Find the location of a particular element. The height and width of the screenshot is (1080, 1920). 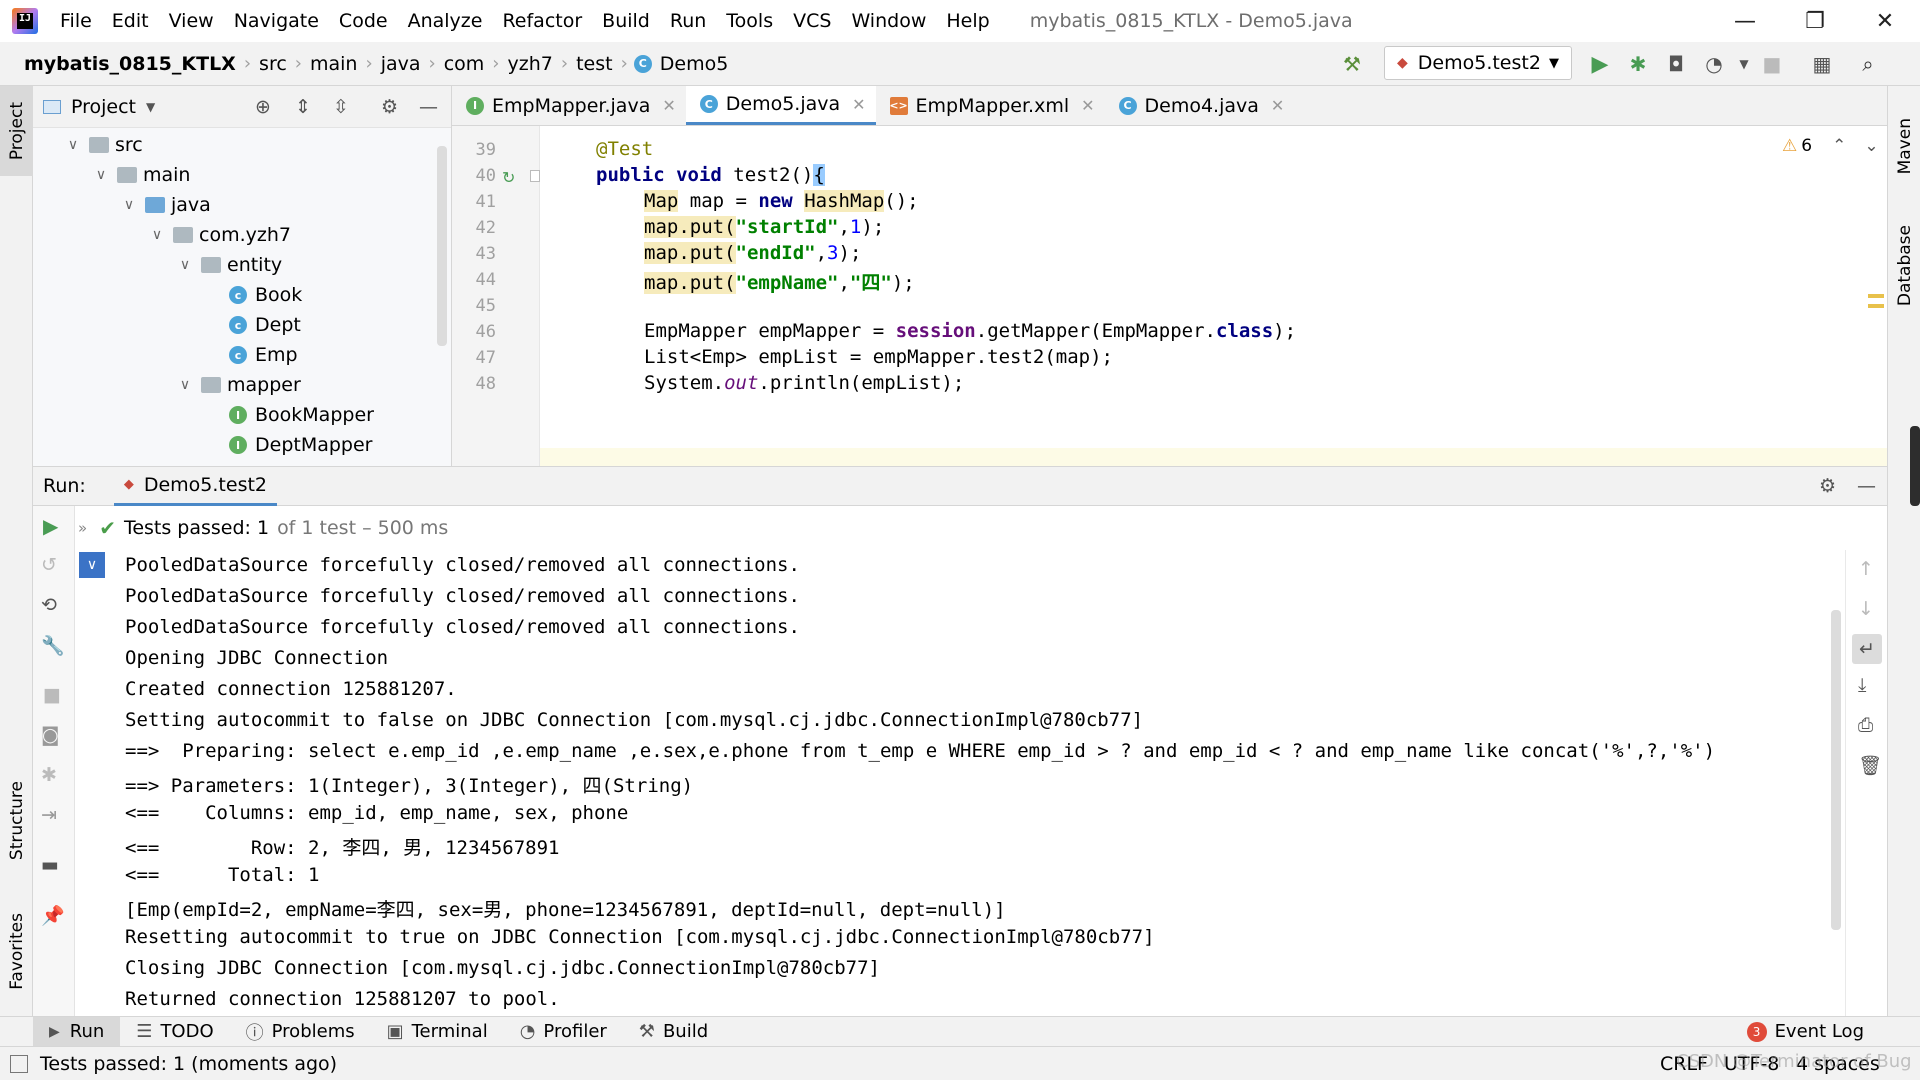

tree-item-dept: c Dept is located at coordinates (265, 325).